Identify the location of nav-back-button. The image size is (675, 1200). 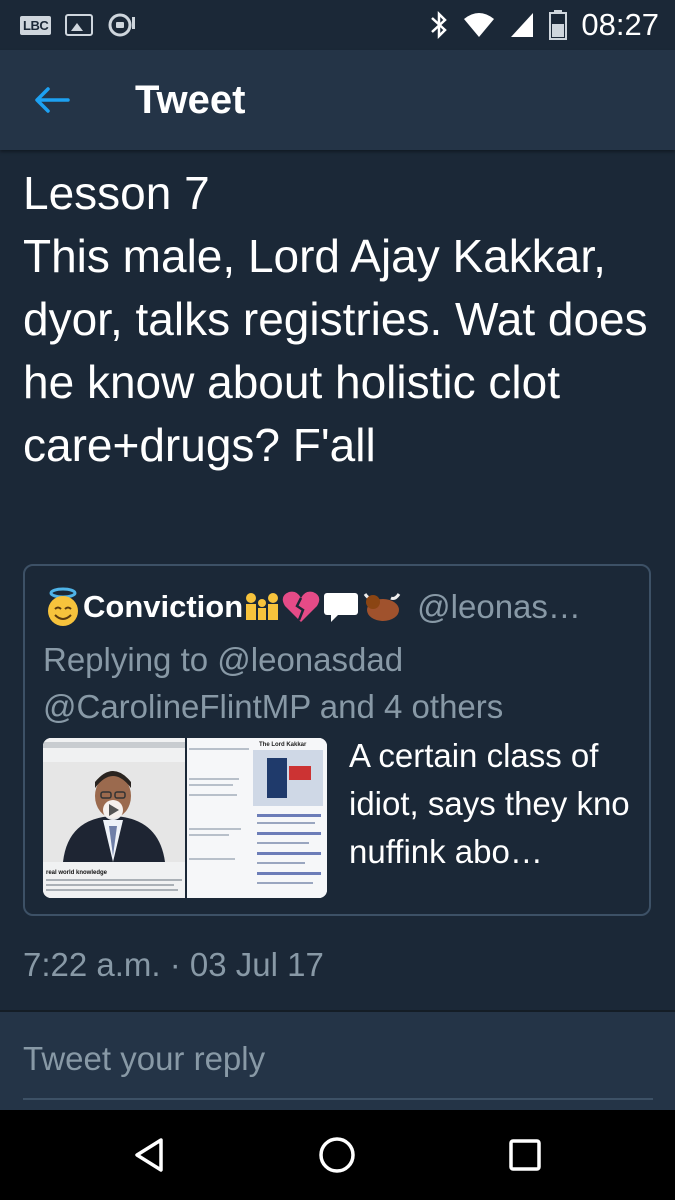
(150, 1155).